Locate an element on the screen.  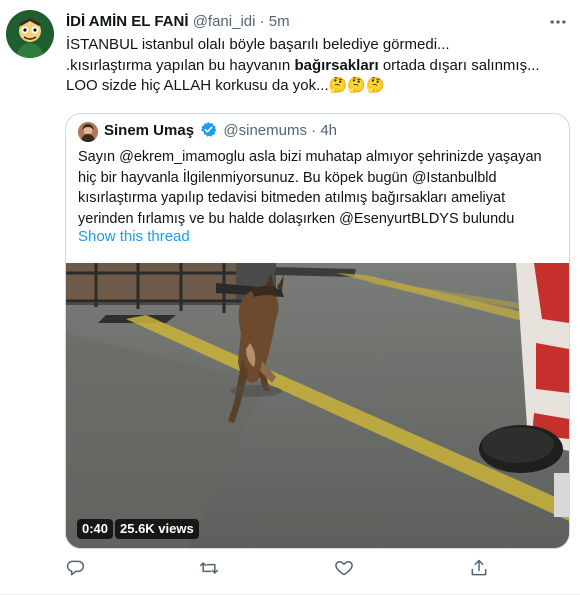
heart-icon is located at coordinates (345, 569).